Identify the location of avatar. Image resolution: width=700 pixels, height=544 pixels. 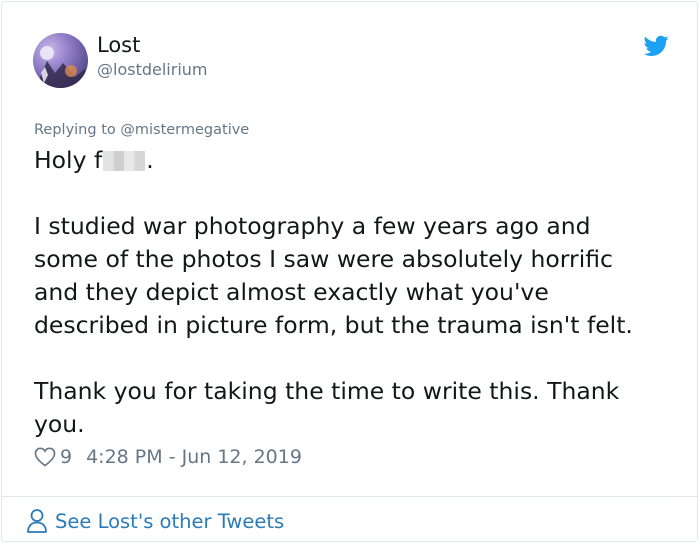
(60, 60).